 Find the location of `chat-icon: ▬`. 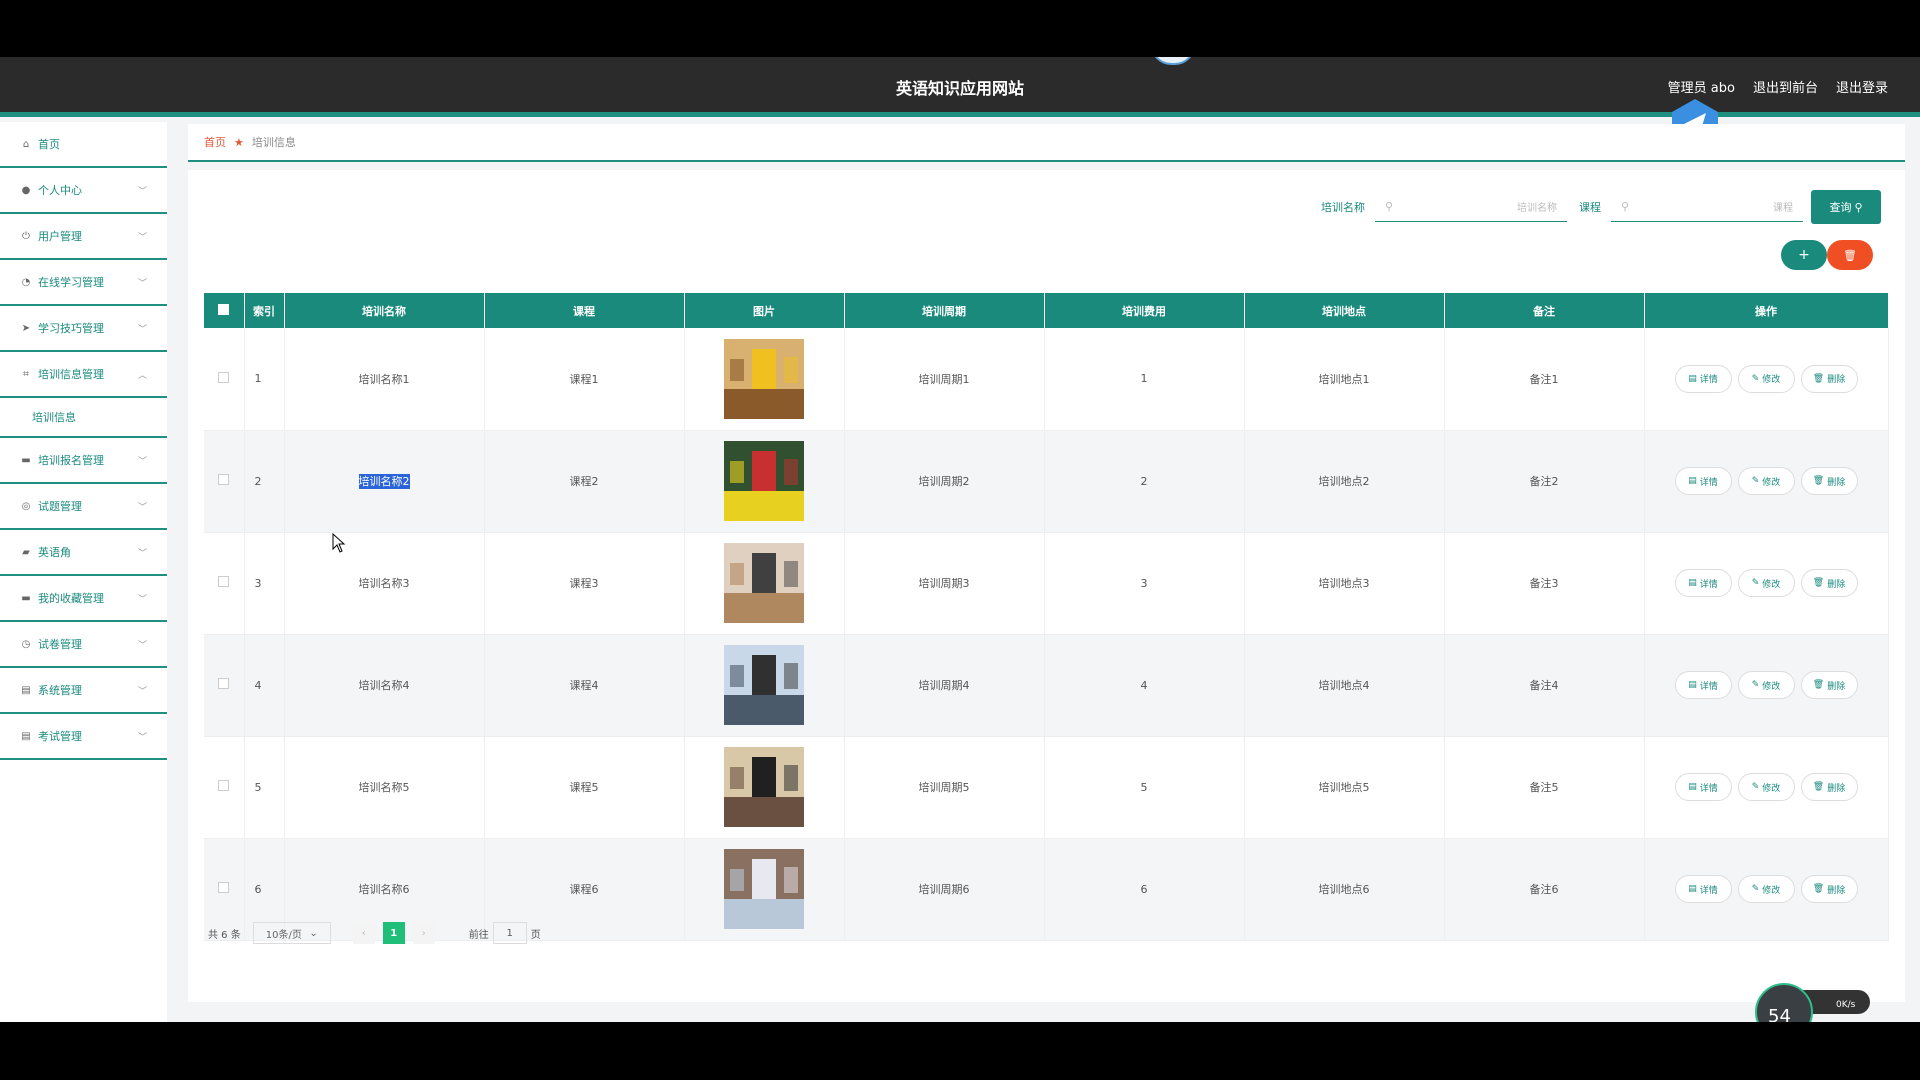

chat-icon: ▬ is located at coordinates (26, 460).